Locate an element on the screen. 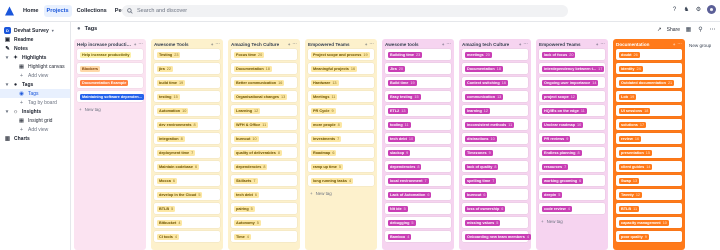 Image resolution: width=720 pixels, height=250 pixels. tag-card: ETL2 13 is located at coordinates (418, 110).